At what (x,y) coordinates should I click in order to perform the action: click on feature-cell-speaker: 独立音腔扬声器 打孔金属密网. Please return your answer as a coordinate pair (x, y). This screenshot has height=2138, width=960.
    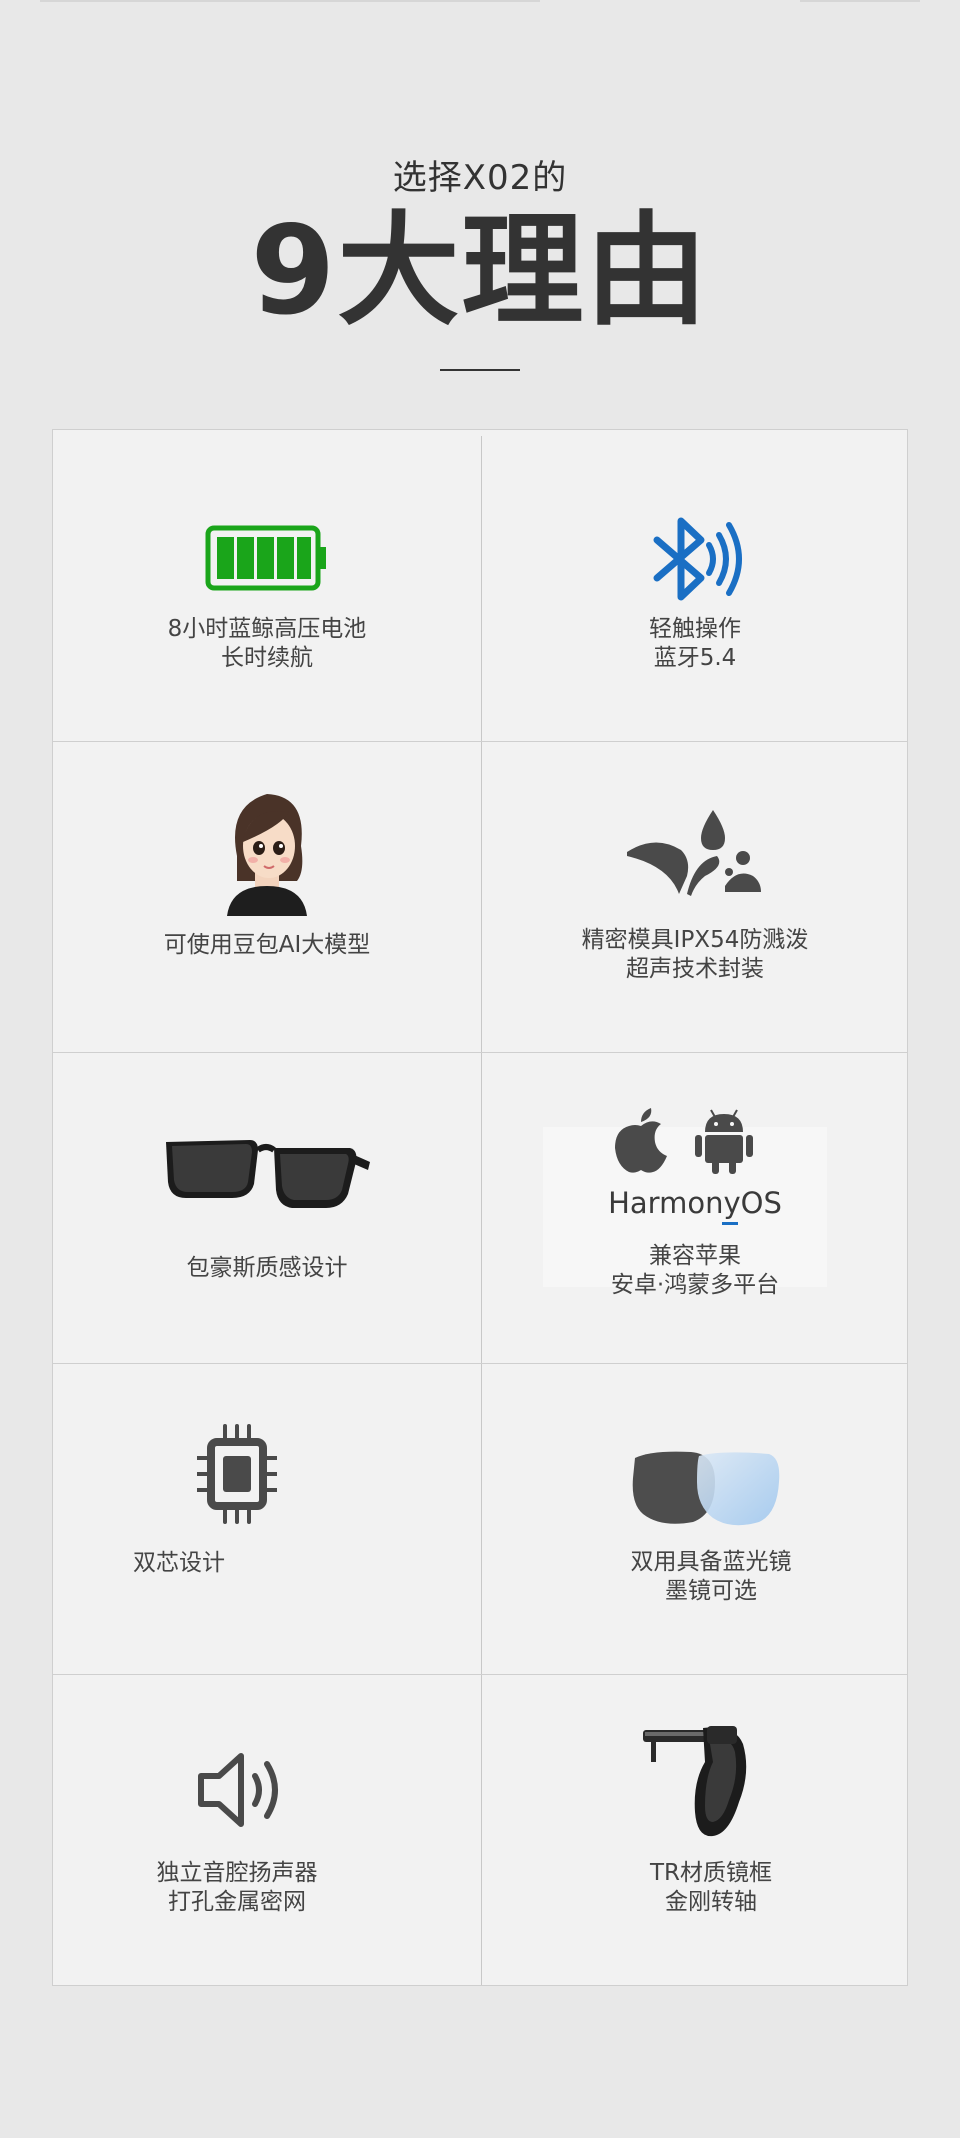
    Looking at the image, I should click on (267, 1829).